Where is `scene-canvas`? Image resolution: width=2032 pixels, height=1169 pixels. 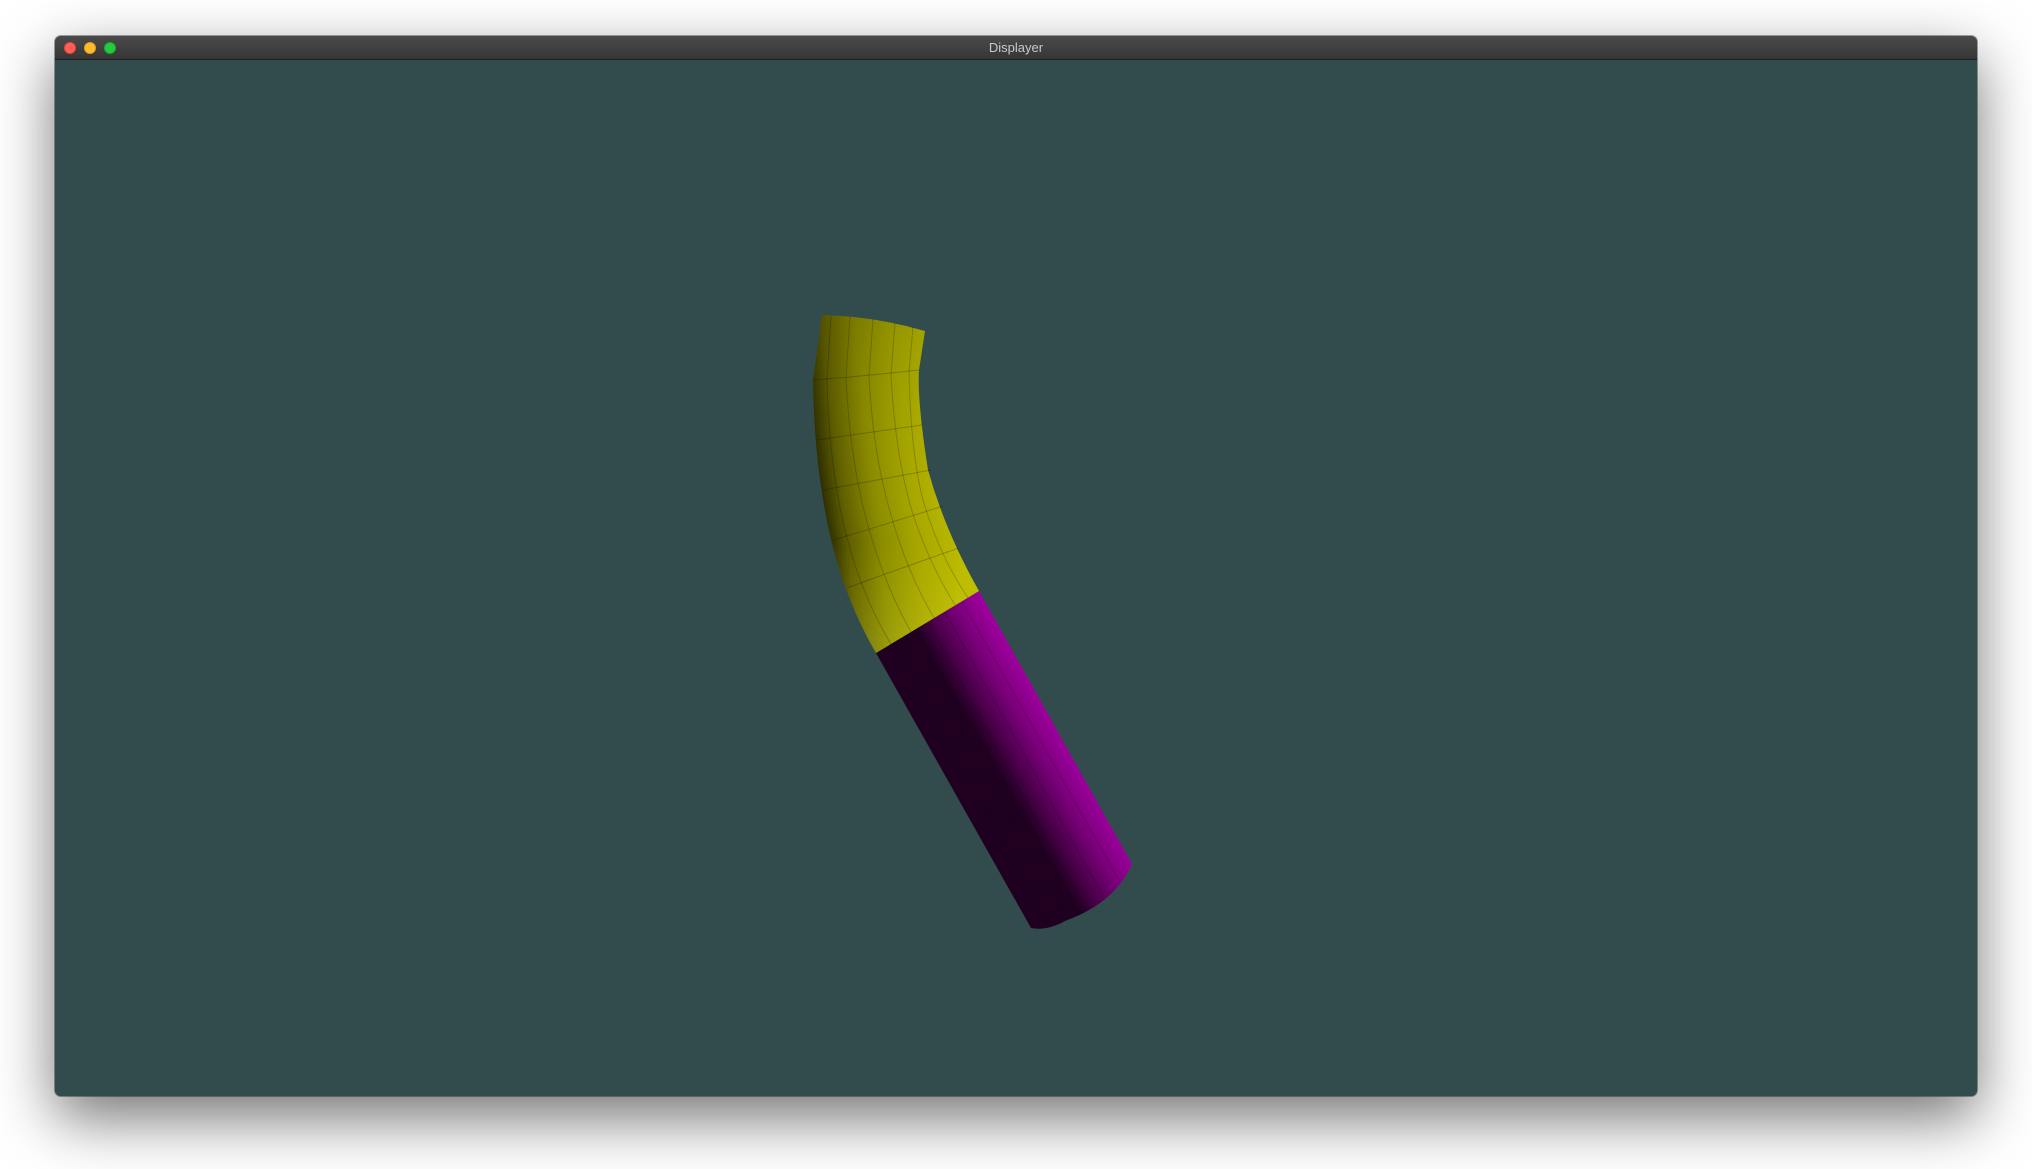 scene-canvas is located at coordinates (972, 622).